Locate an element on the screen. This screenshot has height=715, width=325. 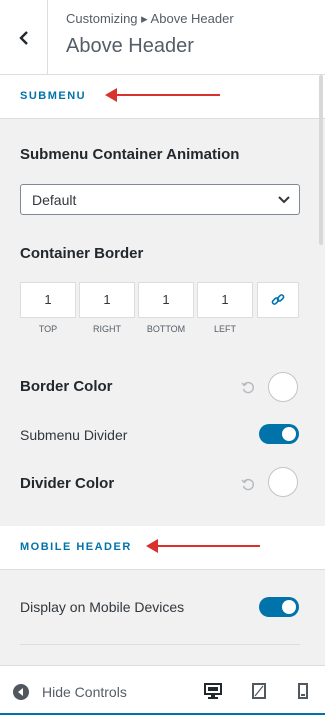
chevron-down-icon is located at coordinates (284, 200).